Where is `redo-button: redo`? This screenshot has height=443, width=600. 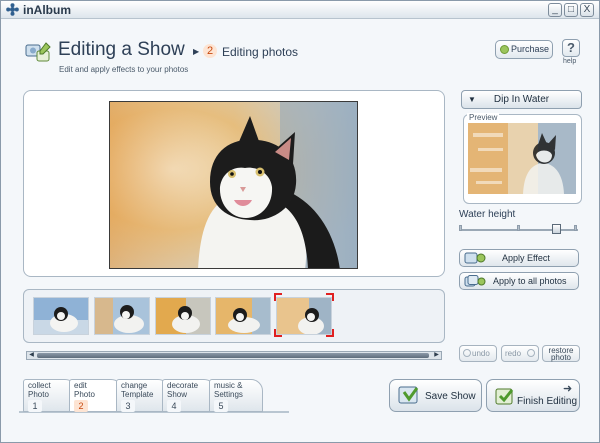
redo-button: redo is located at coordinates (520, 353).